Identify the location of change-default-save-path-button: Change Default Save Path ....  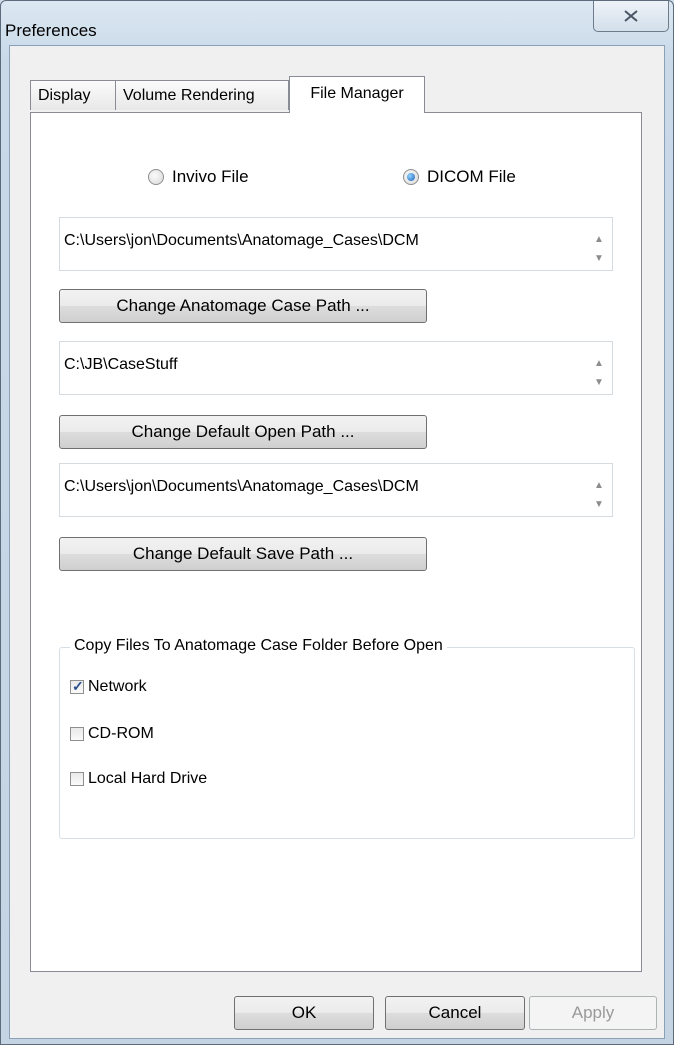
(243, 554).